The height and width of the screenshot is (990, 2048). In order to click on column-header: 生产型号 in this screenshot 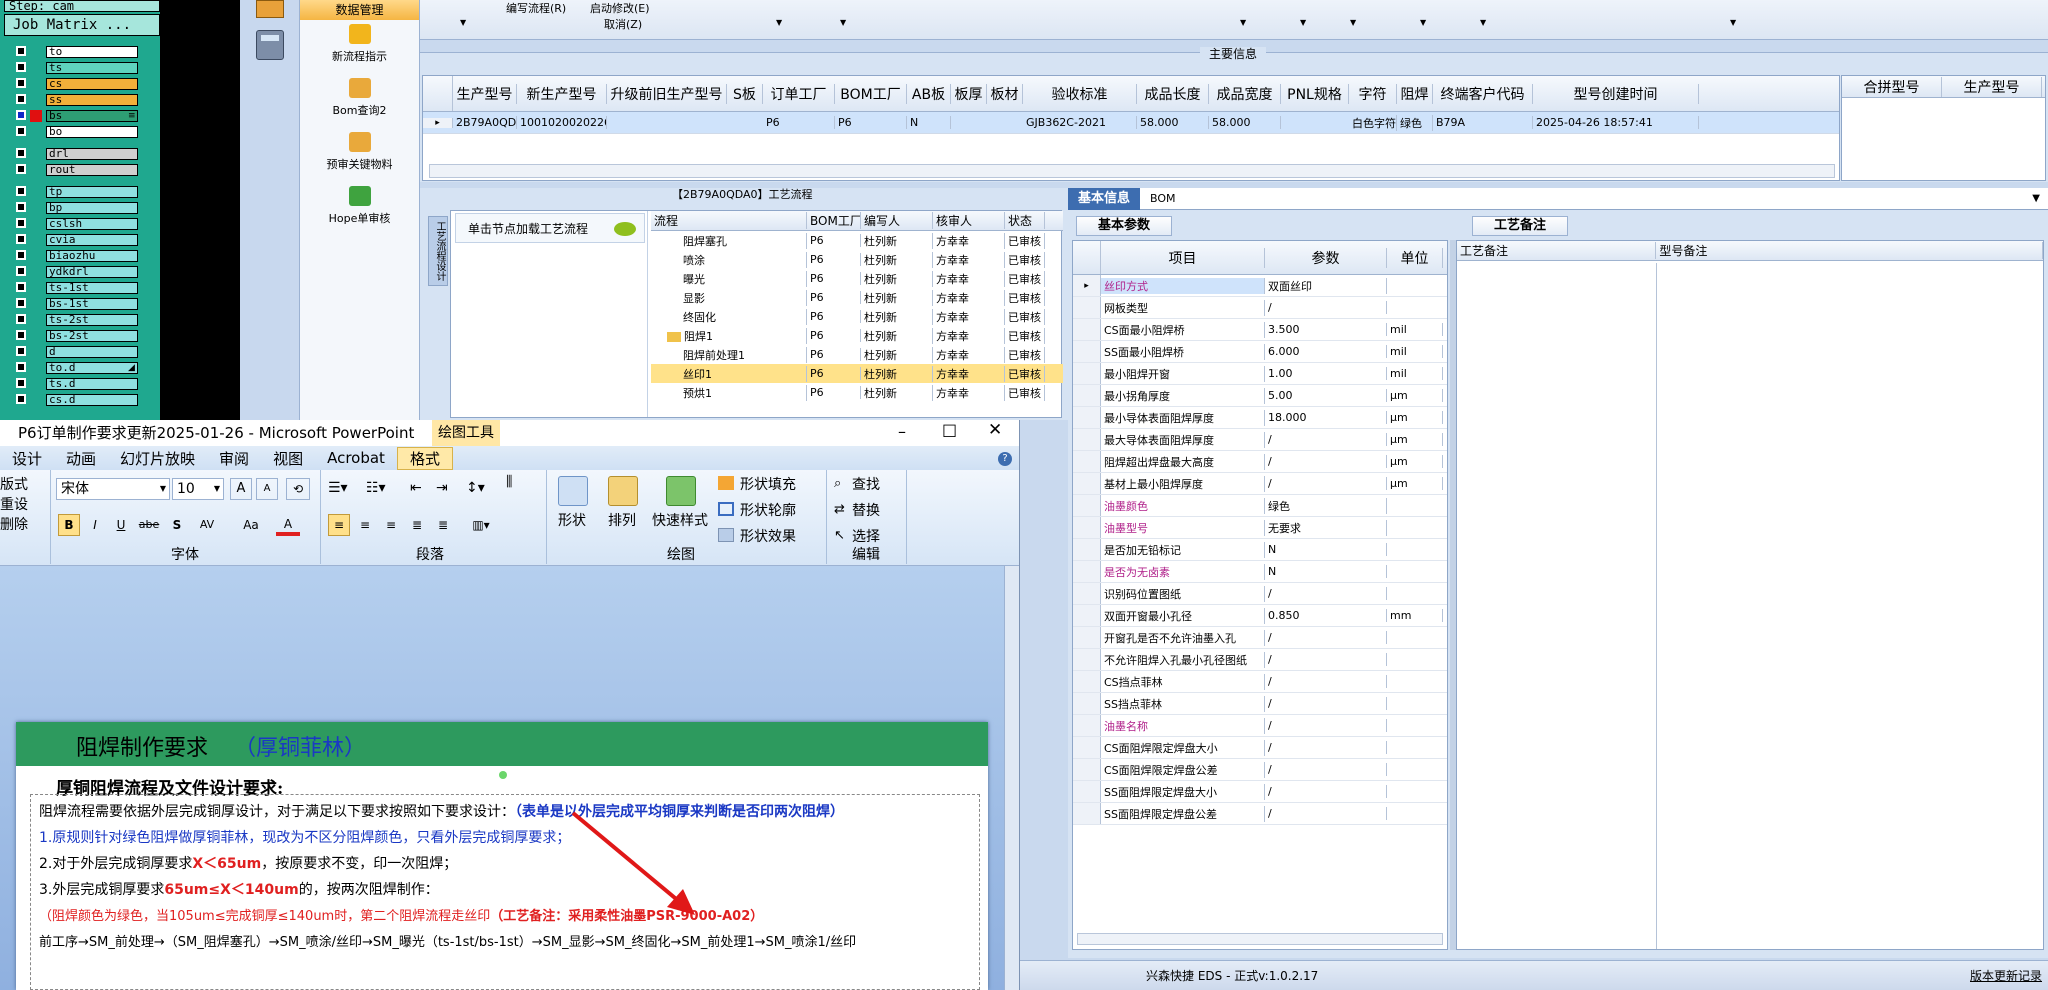, I will do `click(1992, 86)`.